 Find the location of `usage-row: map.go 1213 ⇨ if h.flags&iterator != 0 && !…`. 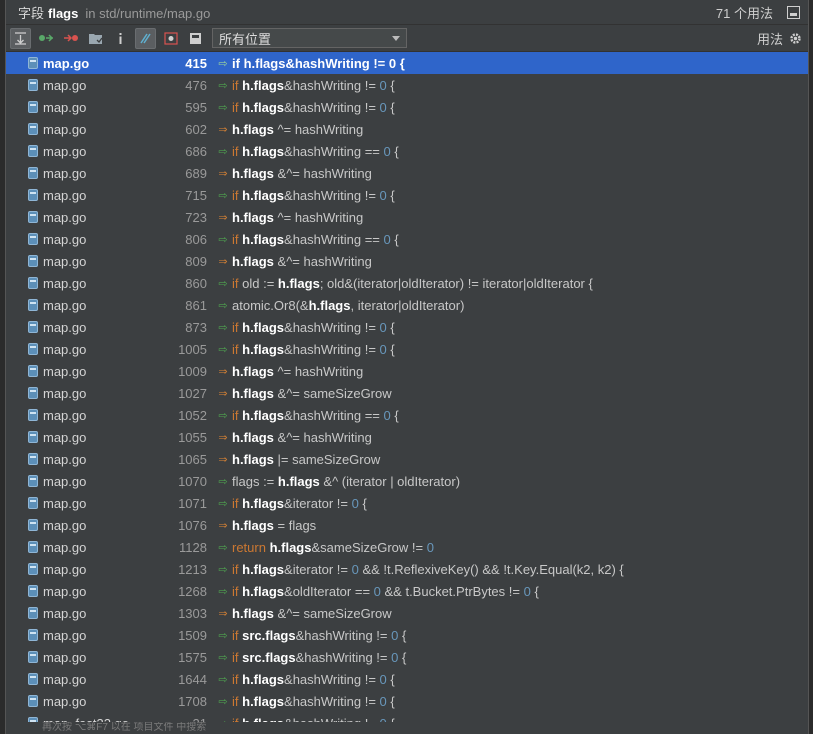

usage-row: map.go 1213 ⇨ if h.flags&iterator != 0 && !… is located at coordinates (407, 569).